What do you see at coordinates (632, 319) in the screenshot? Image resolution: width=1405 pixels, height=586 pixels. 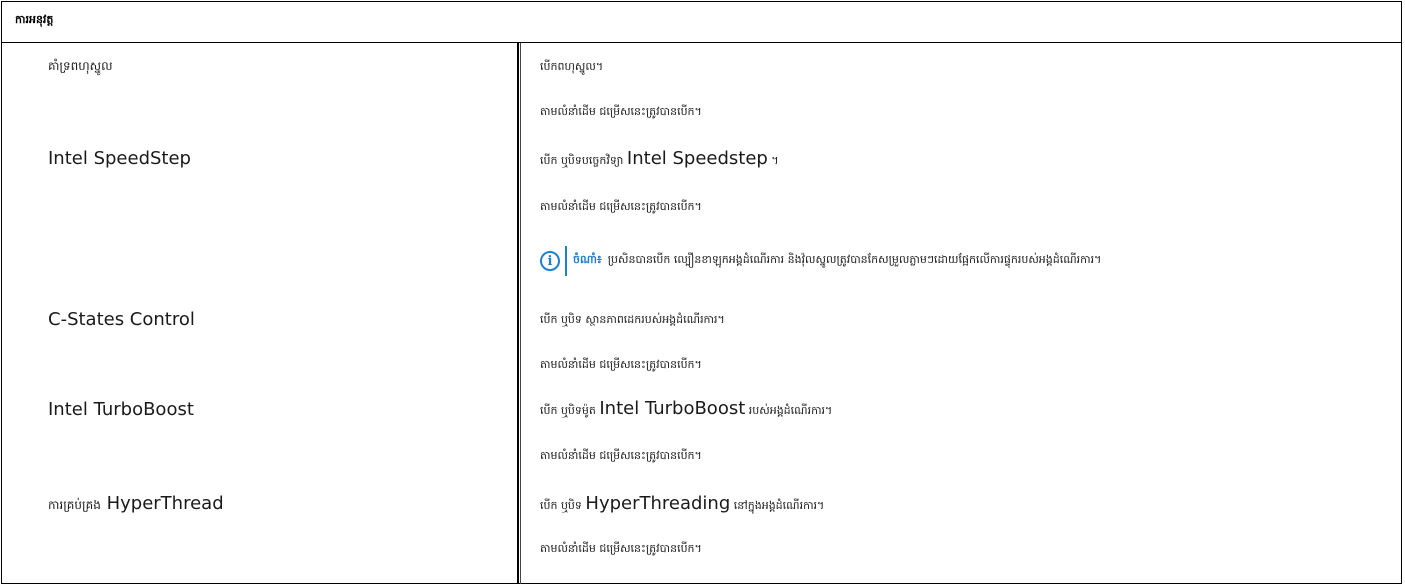 I see `cstates-description: បើក ឬបិទ ស្ថានភាពដេករបស់អង្គដំណើរការ។` at bounding box center [632, 319].